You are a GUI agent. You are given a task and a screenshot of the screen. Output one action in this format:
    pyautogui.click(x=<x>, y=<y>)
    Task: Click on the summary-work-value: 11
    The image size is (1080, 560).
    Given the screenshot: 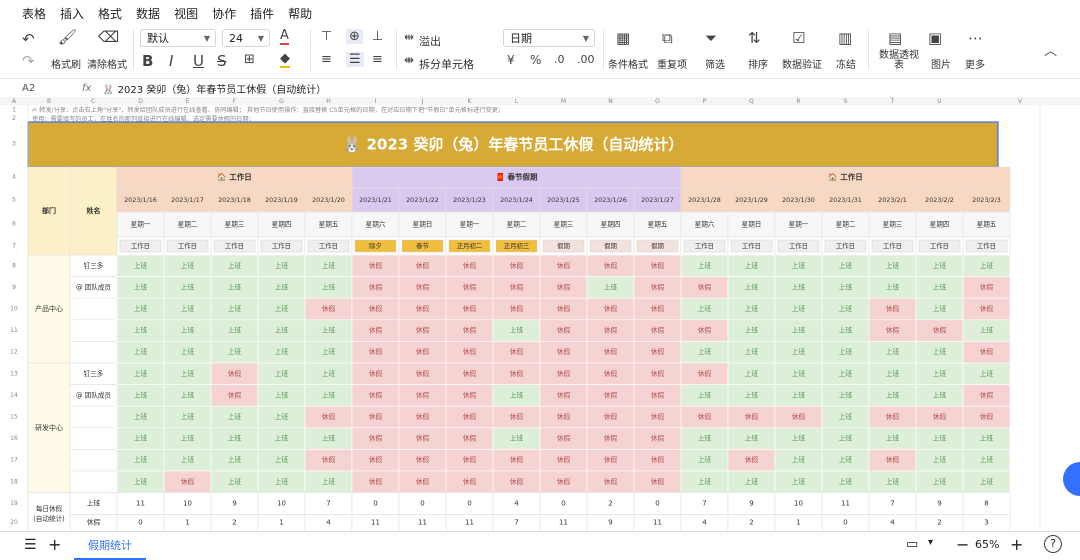 What is the action you would take?
    pyautogui.click(x=140, y=504)
    